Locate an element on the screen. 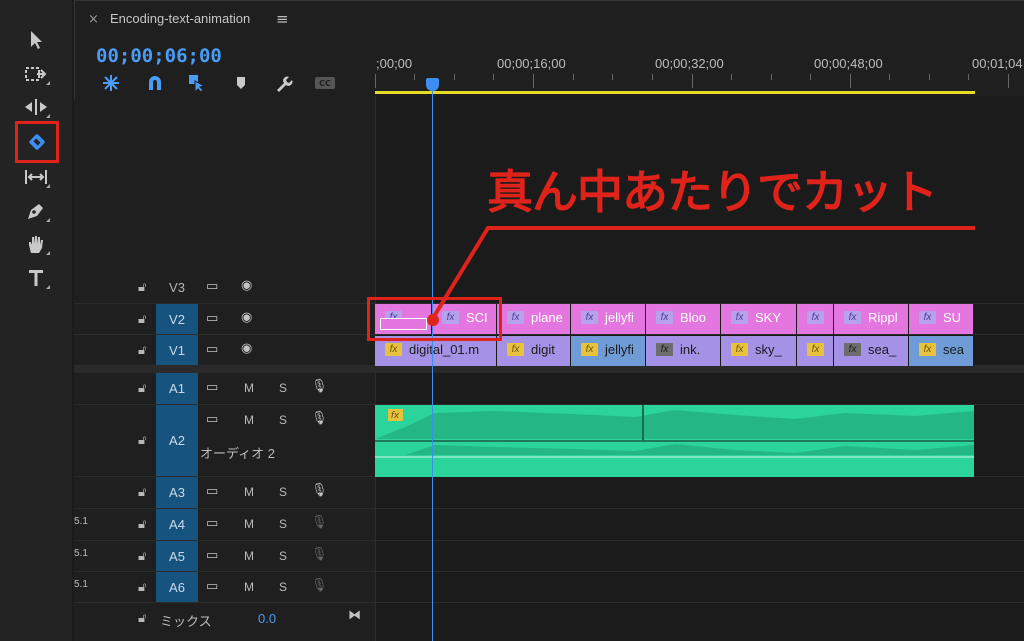 The width and height of the screenshot is (1024, 641). nest-icon is located at coordinates (111, 83).